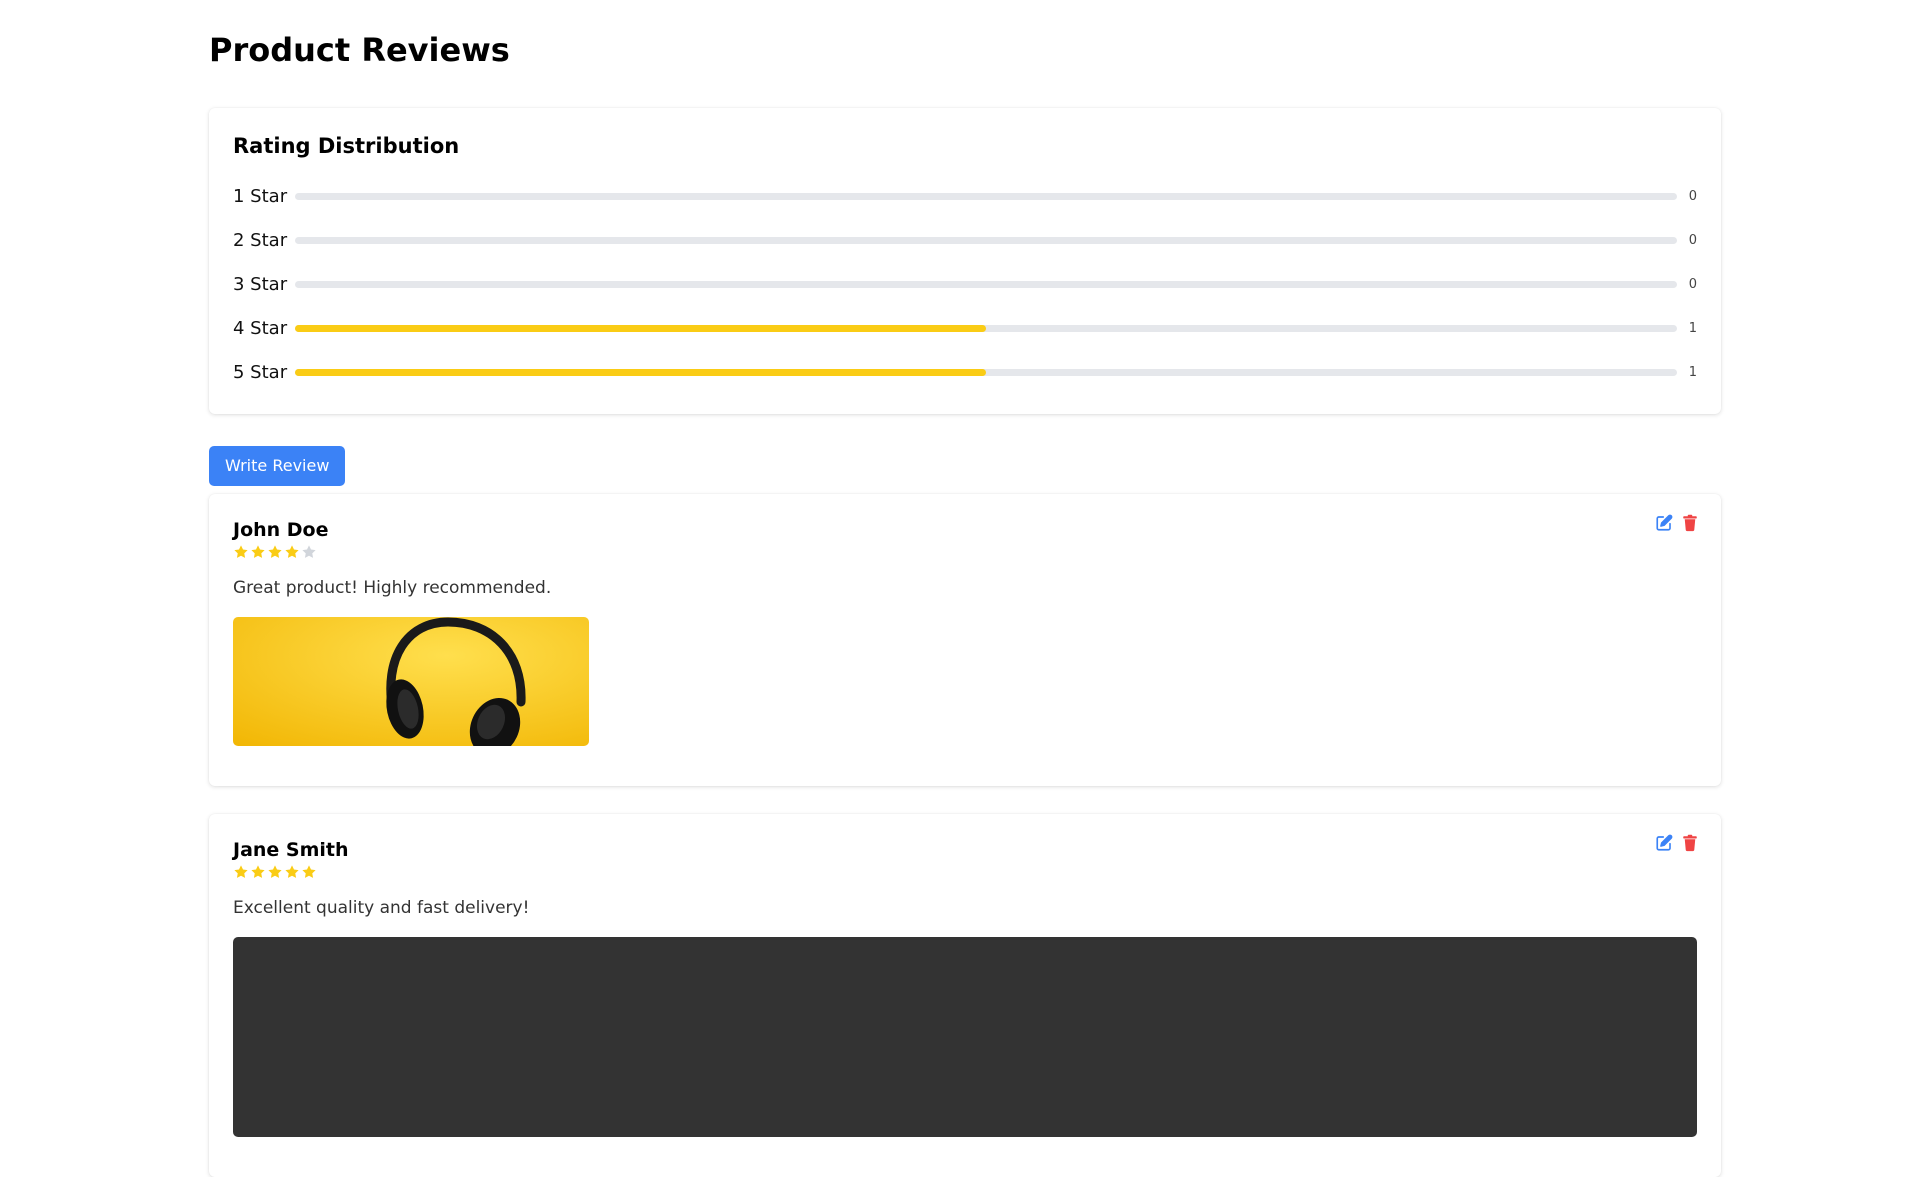 Image resolution: width=1920 pixels, height=1177 pixels. I want to click on distribution-label: 2 Star, so click(260, 240).